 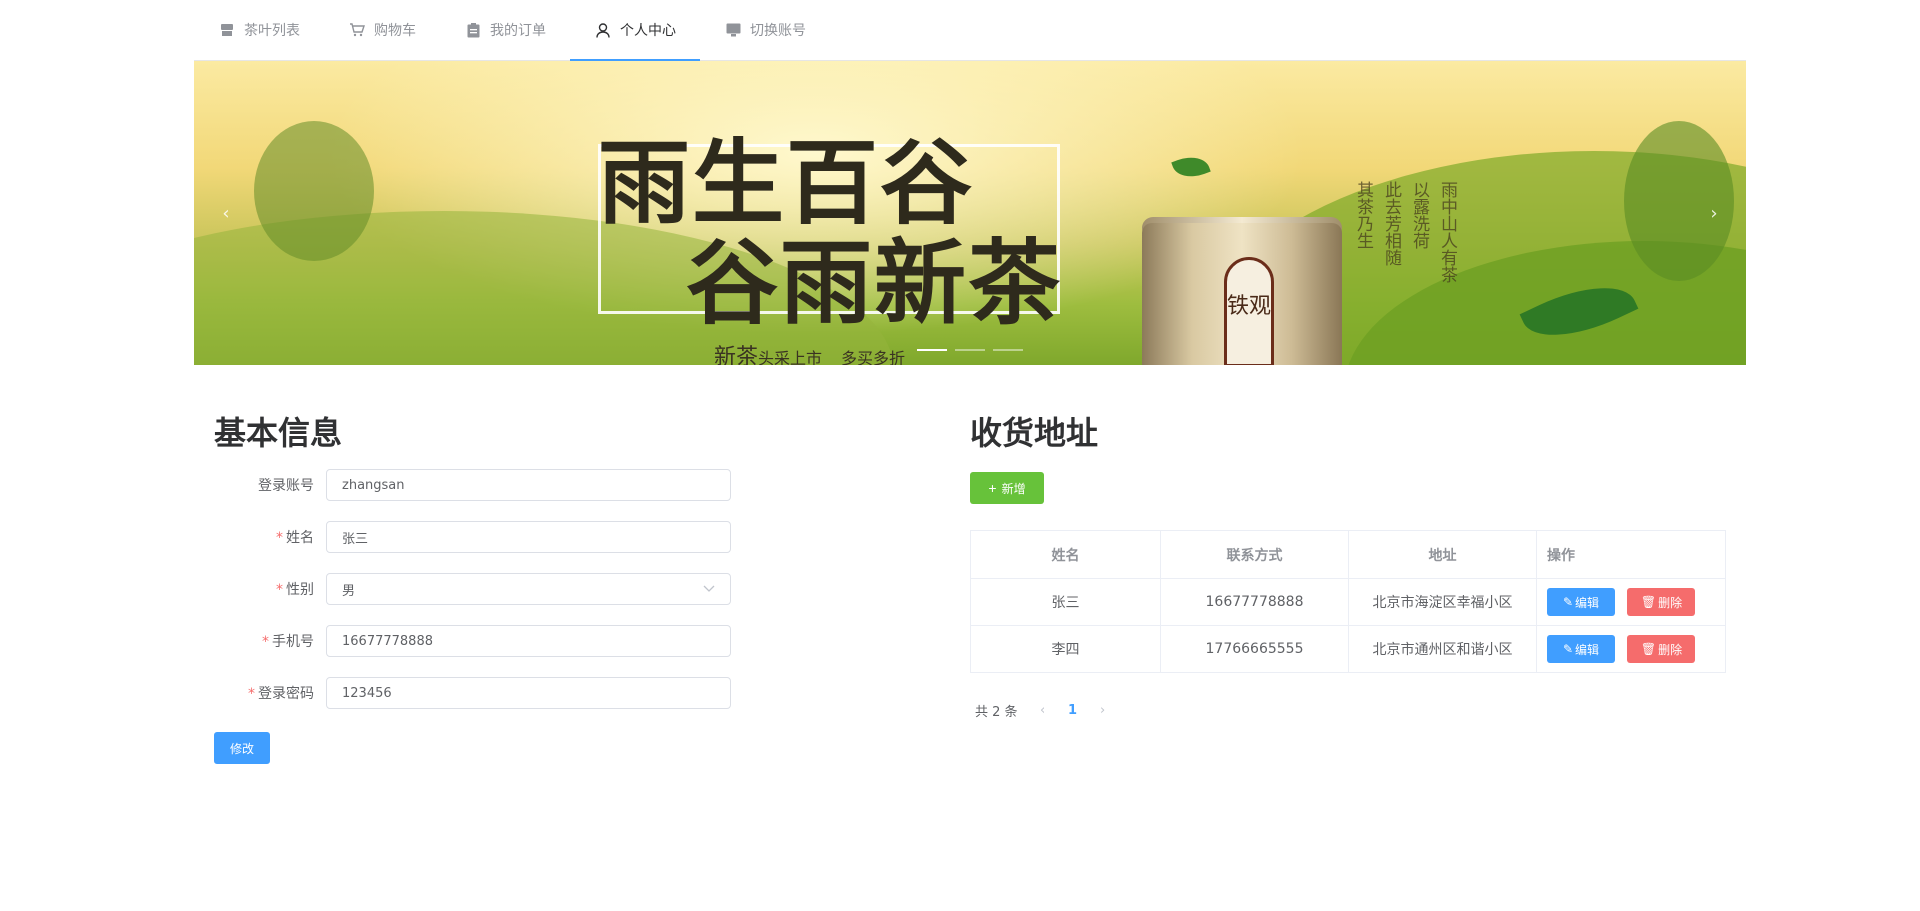 I want to click on nav-item-tea-list: 茶叶列表, so click(x=259, y=30).